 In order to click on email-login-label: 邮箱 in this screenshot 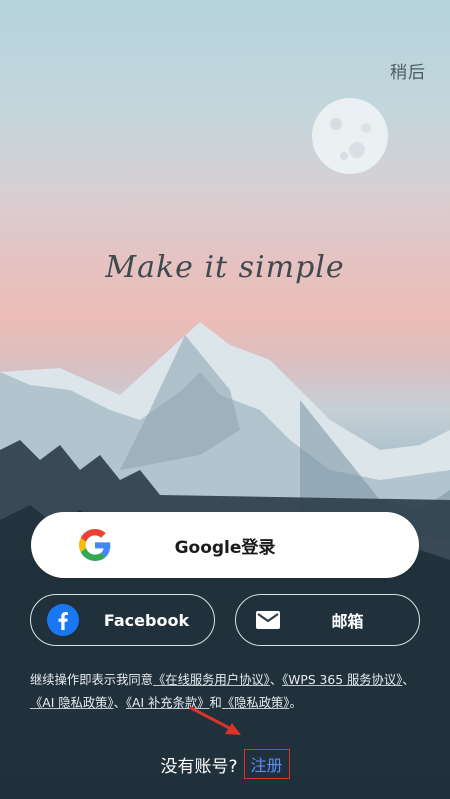, I will do `click(347, 621)`.